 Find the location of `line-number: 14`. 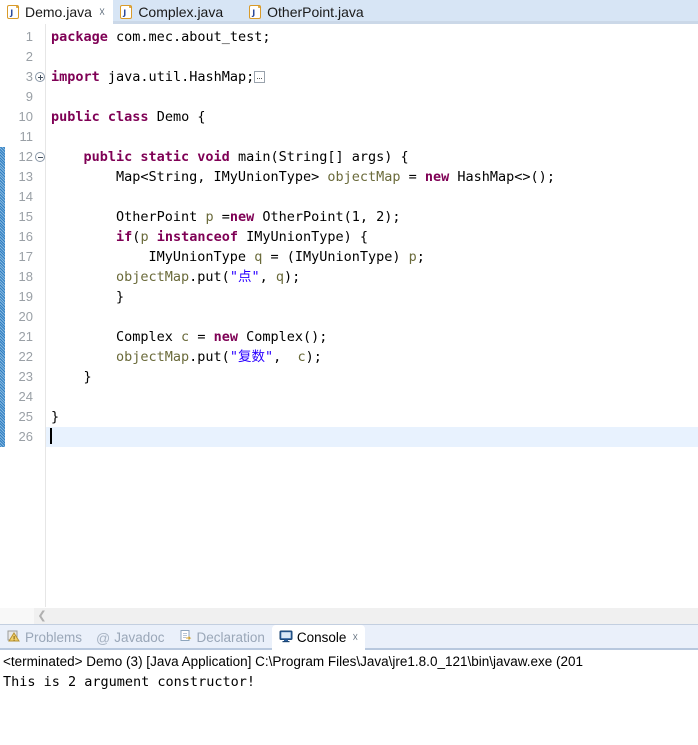

line-number: 14 is located at coordinates (25, 196).